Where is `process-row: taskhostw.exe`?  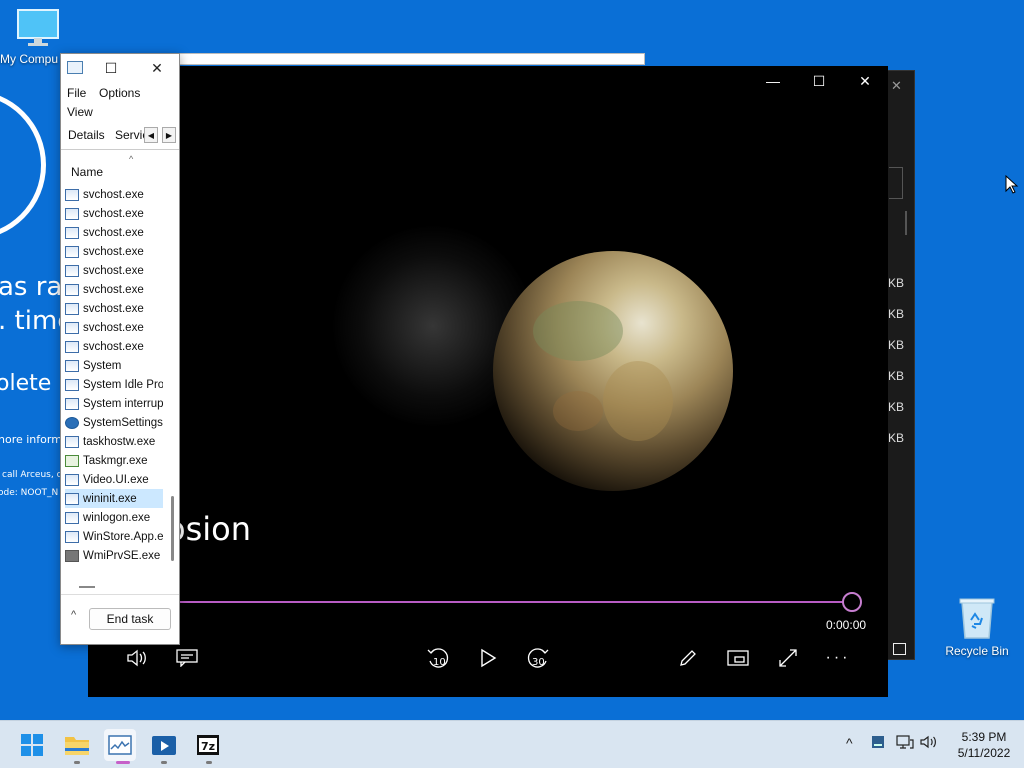
process-row: taskhostw.exe is located at coordinates (114, 441).